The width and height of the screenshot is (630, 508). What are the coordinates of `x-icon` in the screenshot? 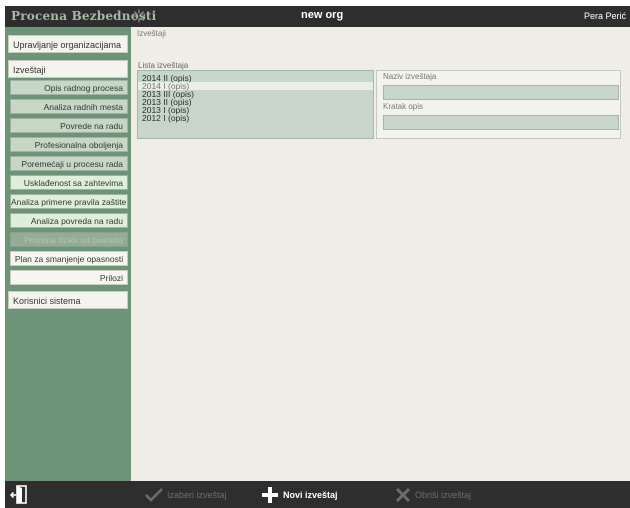 It's located at (403, 494).